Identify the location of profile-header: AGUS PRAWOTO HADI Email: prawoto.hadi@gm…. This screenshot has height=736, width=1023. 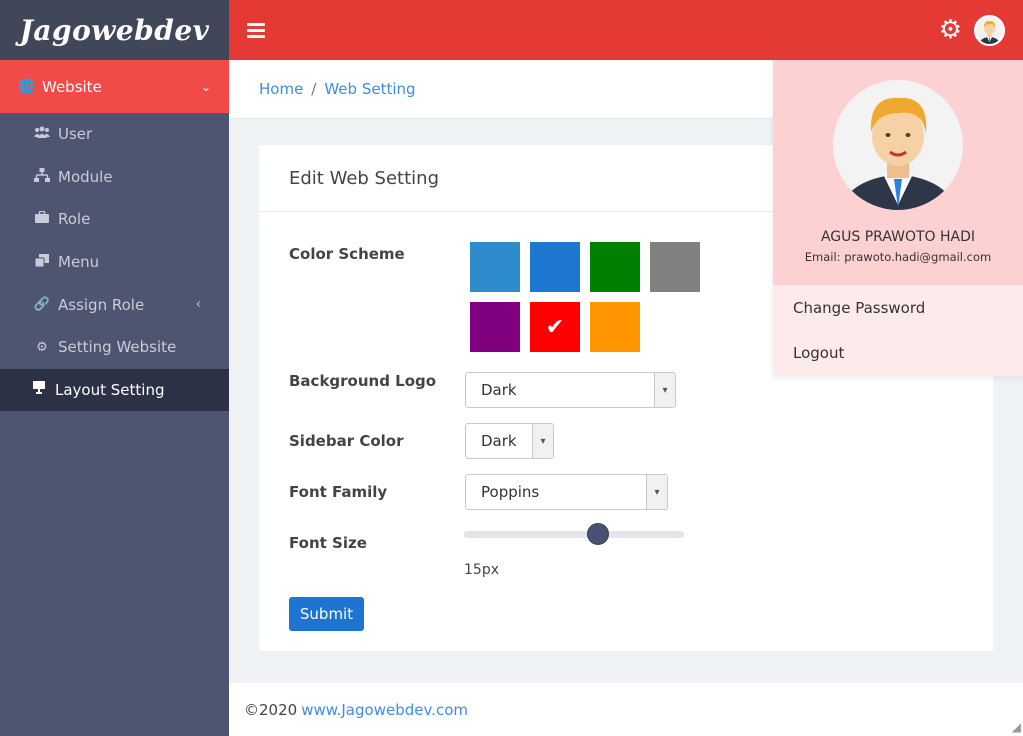
(898, 172).